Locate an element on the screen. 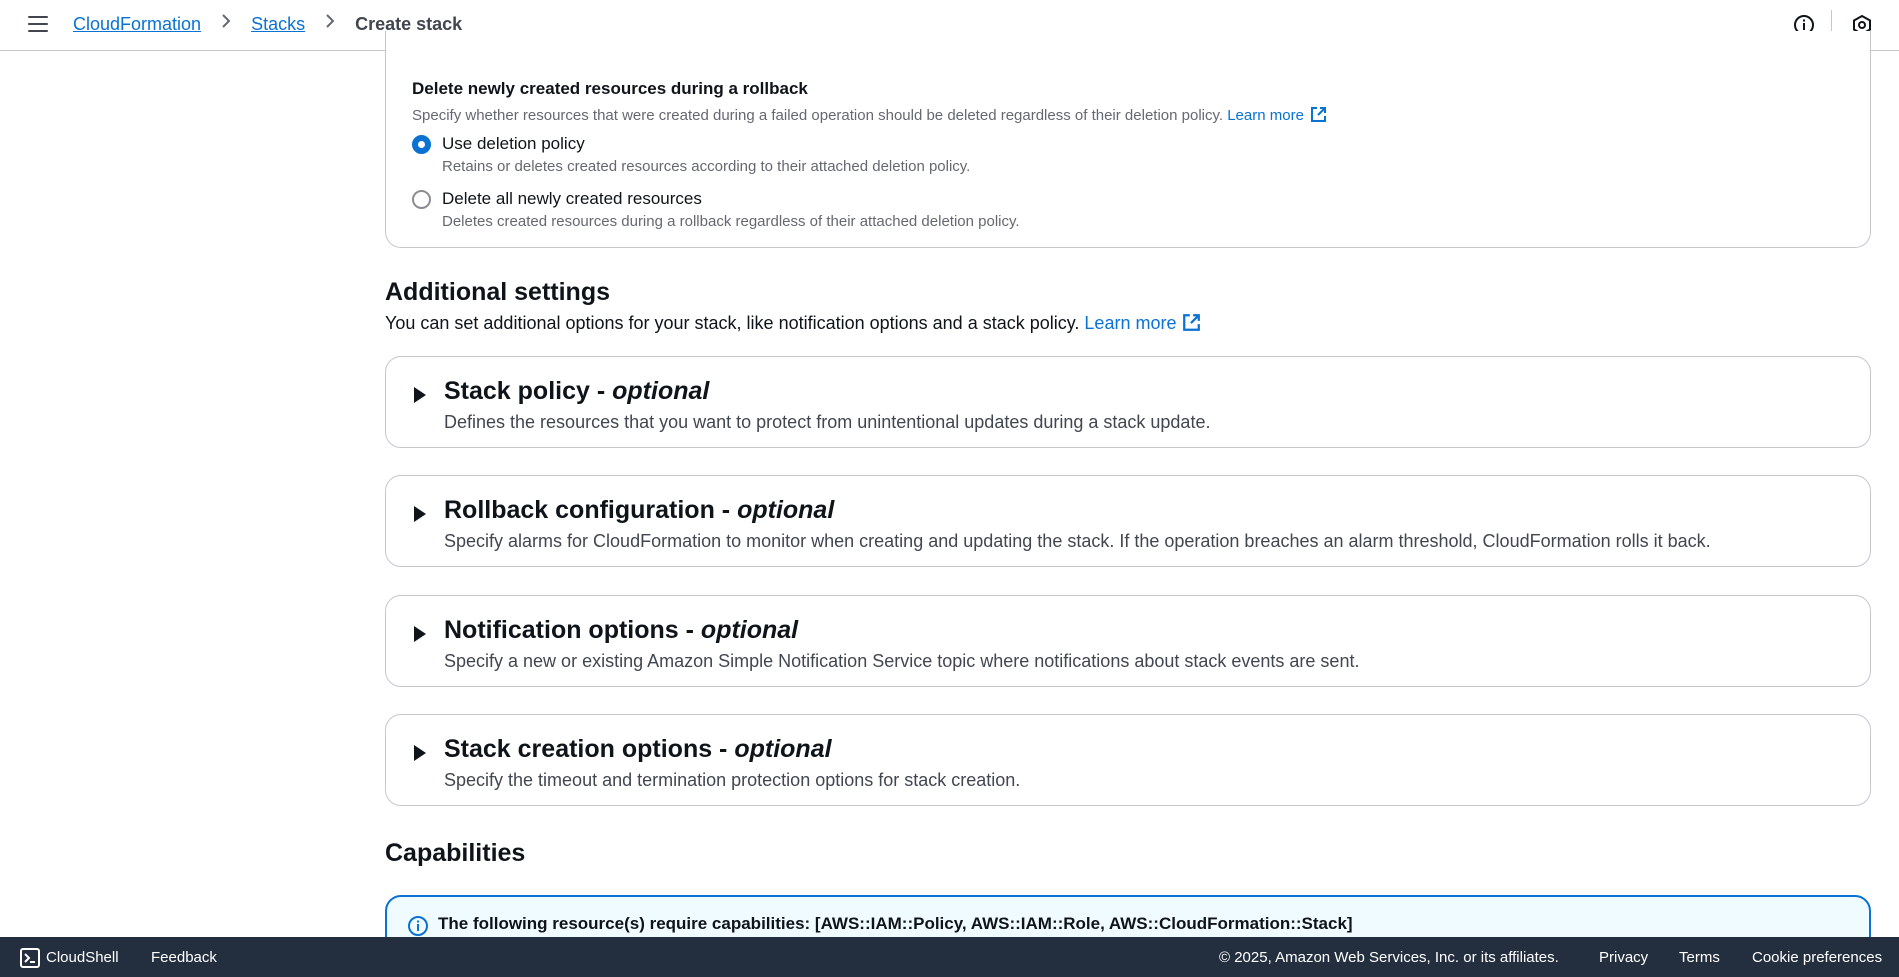 The height and width of the screenshot is (977, 1899). radio-label: Use deletion policy is located at coordinates (513, 143).